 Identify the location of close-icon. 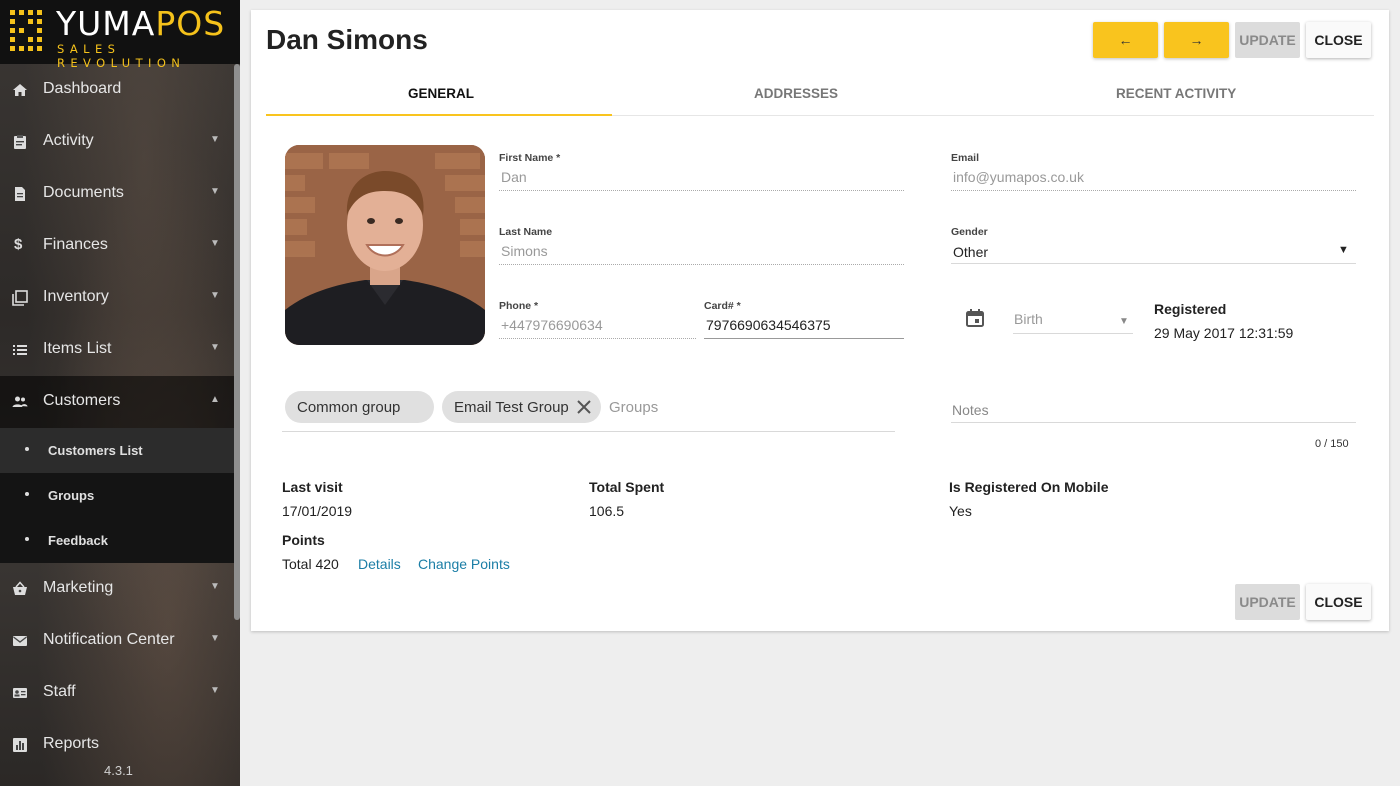
(584, 407).